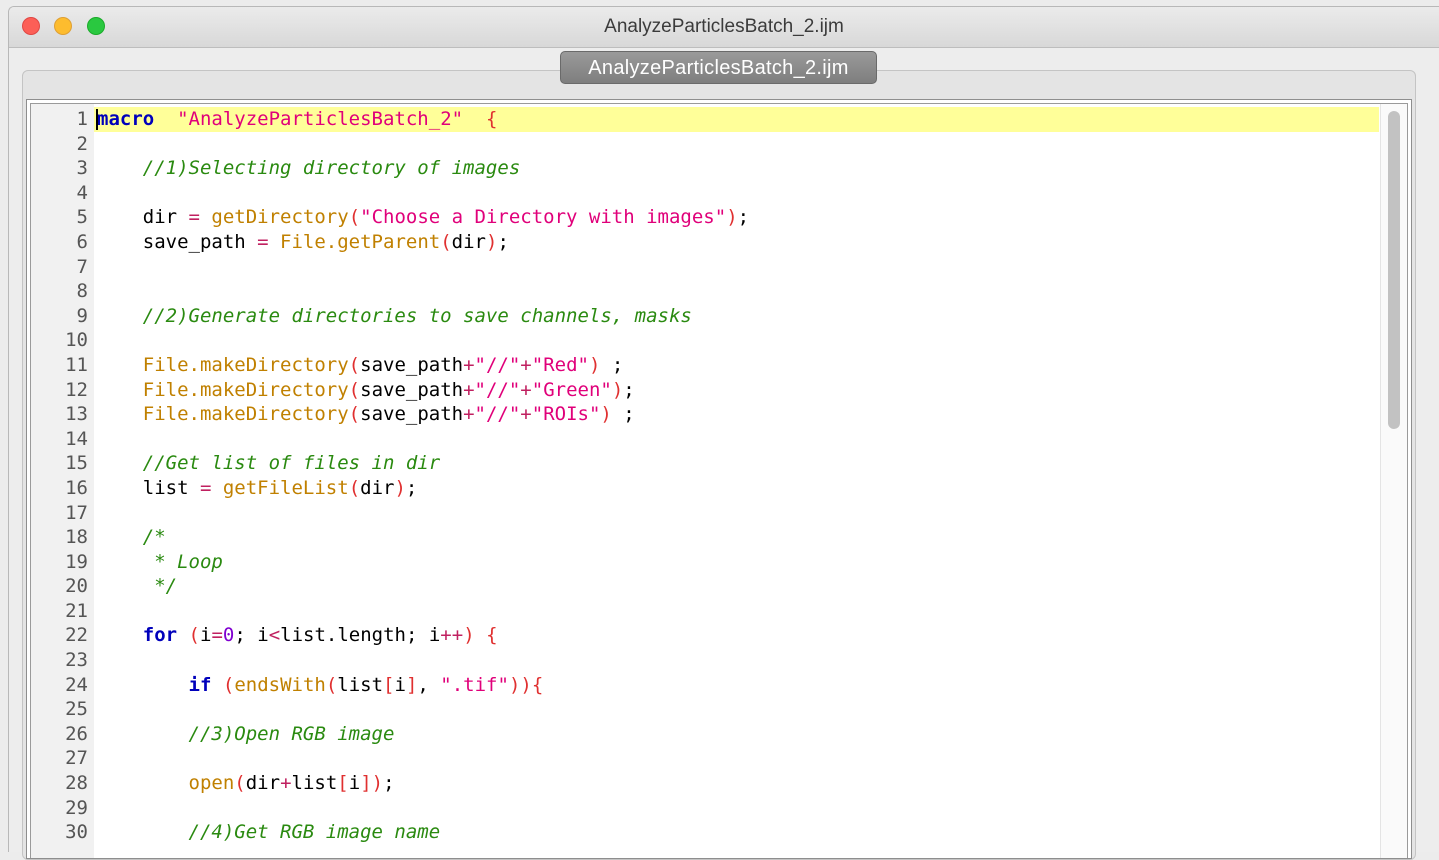 This screenshot has width=1439, height=860. I want to click on line-number: 8, so click(82, 291).